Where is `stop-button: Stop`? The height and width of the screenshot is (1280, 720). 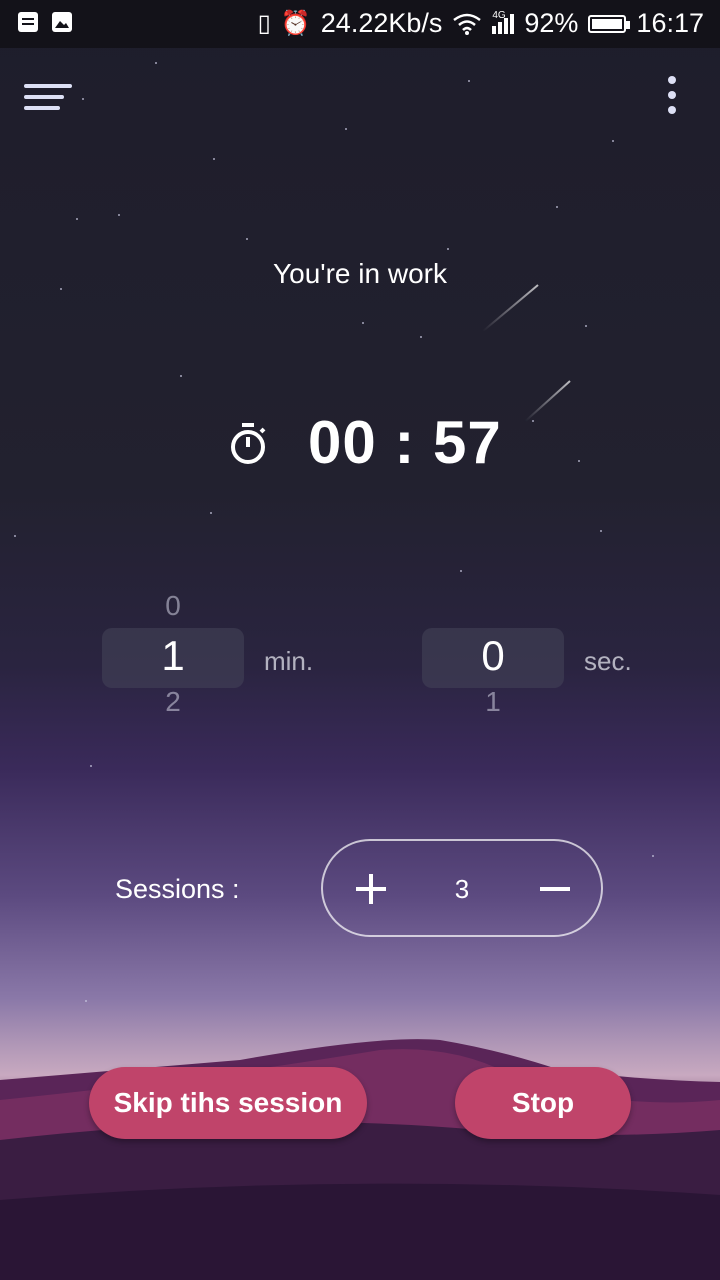
stop-button: Stop is located at coordinates (543, 1103).